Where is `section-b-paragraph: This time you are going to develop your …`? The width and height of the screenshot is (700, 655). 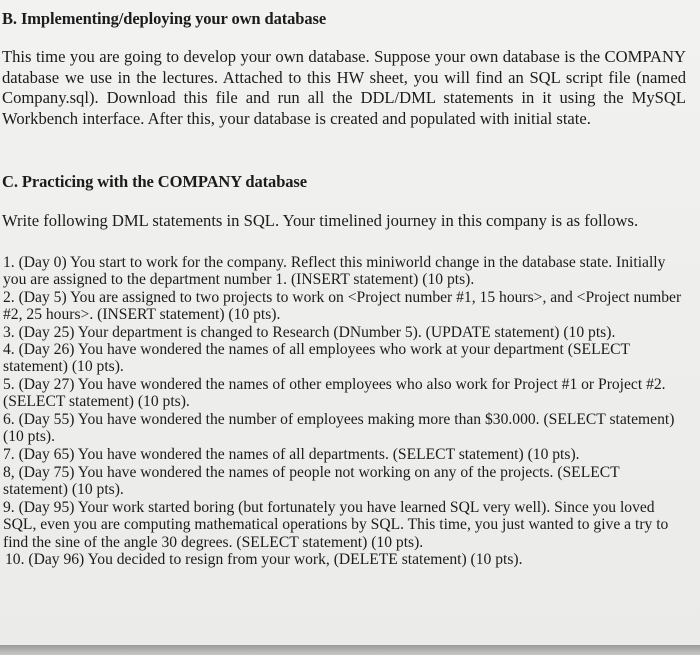
section-b-paragraph: This time you are going to develop your … is located at coordinates (344, 87).